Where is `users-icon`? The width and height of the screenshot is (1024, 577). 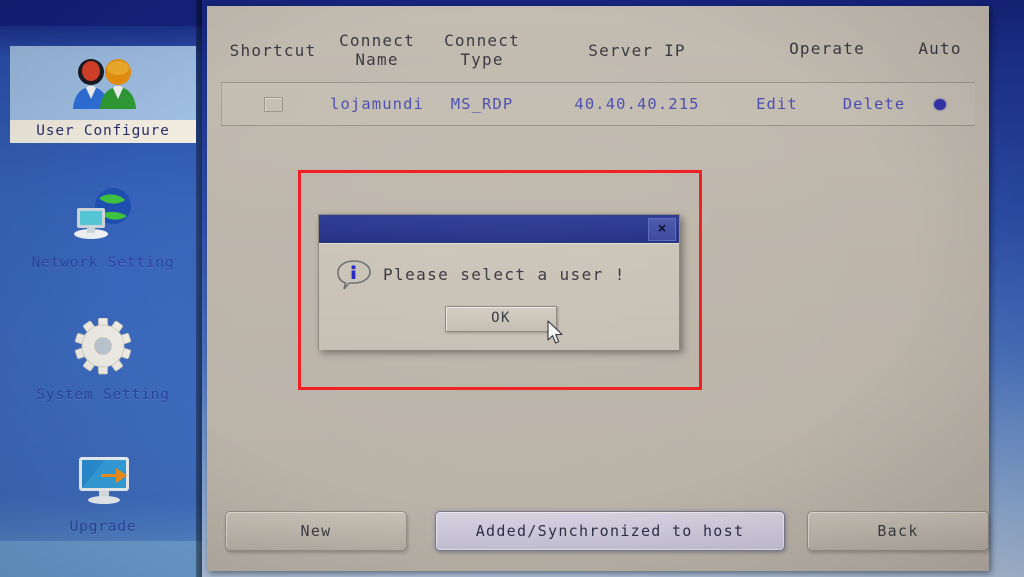 users-icon is located at coordinates (103, 83).